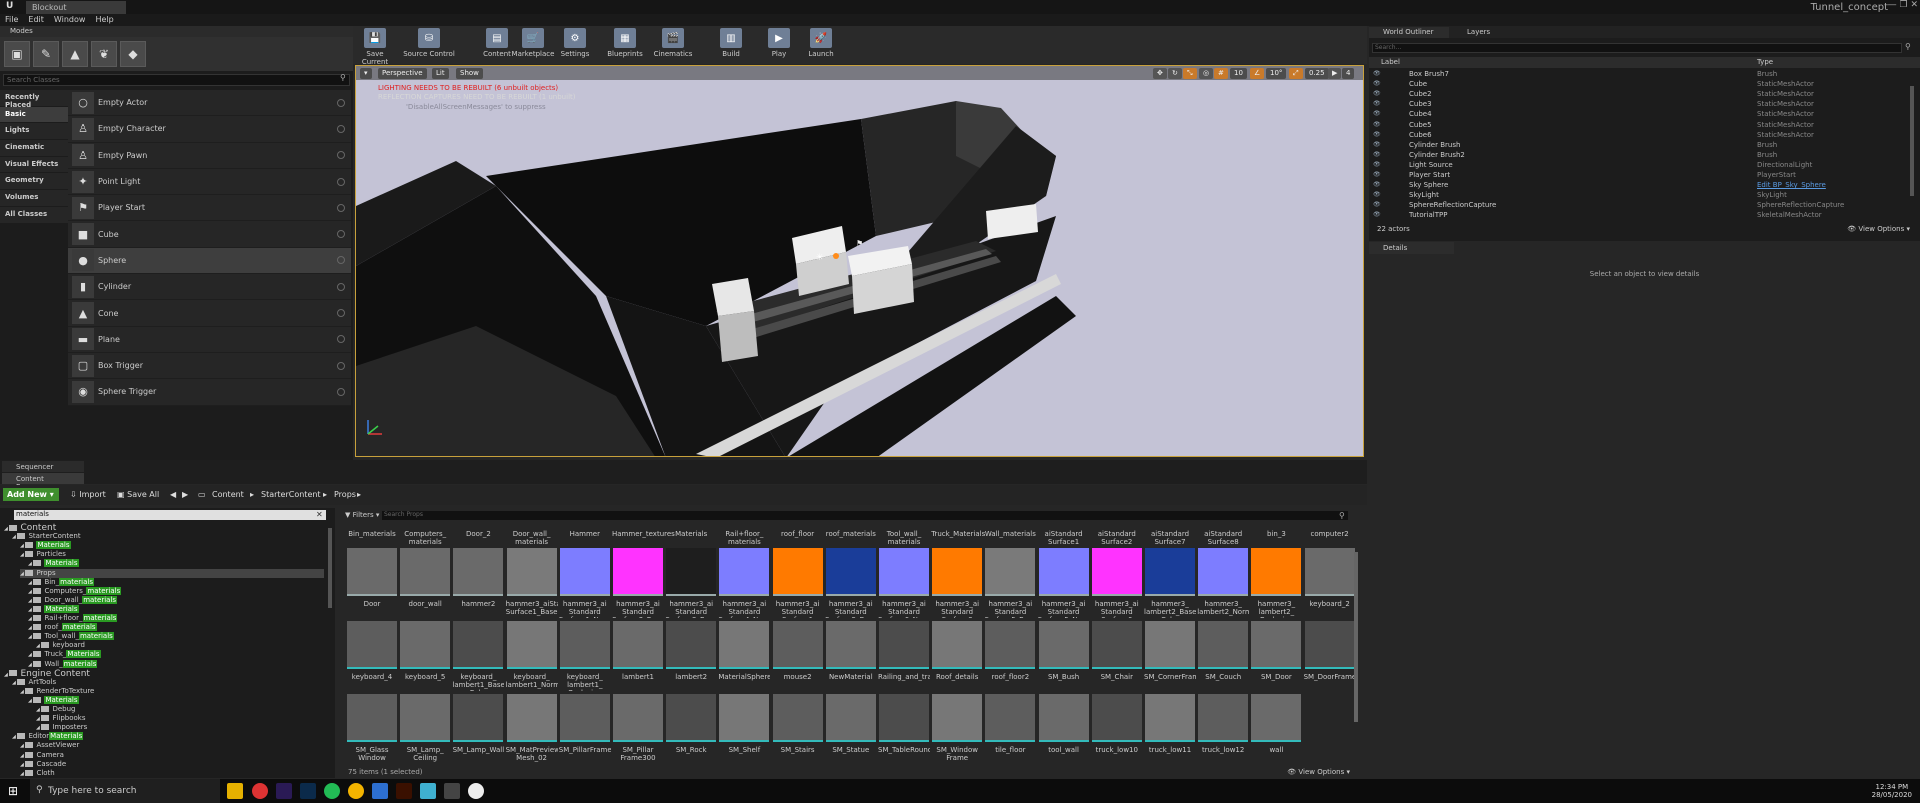  What do you see at coordinates (1335, 73) in the screenshot?
I see `camera-speed-icon: ▶` at bounding box center [1335, 73].